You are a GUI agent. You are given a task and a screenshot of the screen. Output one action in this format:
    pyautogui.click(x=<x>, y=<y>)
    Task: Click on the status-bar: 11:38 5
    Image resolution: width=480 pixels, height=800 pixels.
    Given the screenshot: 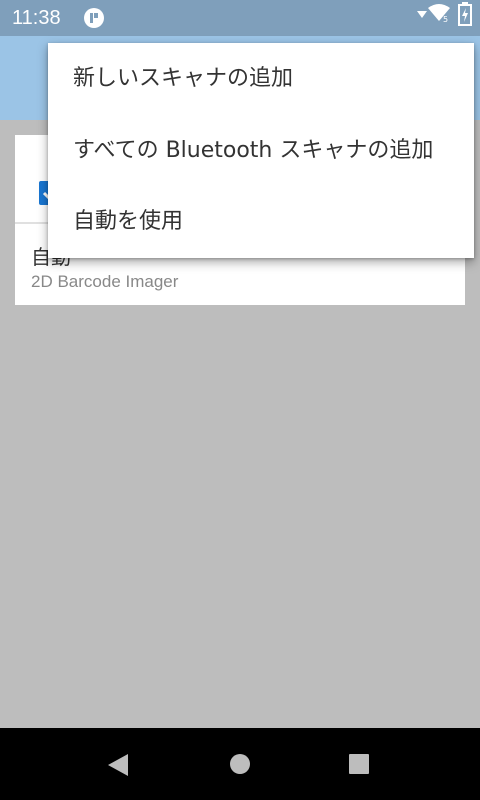 What is the action you would take?
    pyautogui.click(x=240, y=18)
    